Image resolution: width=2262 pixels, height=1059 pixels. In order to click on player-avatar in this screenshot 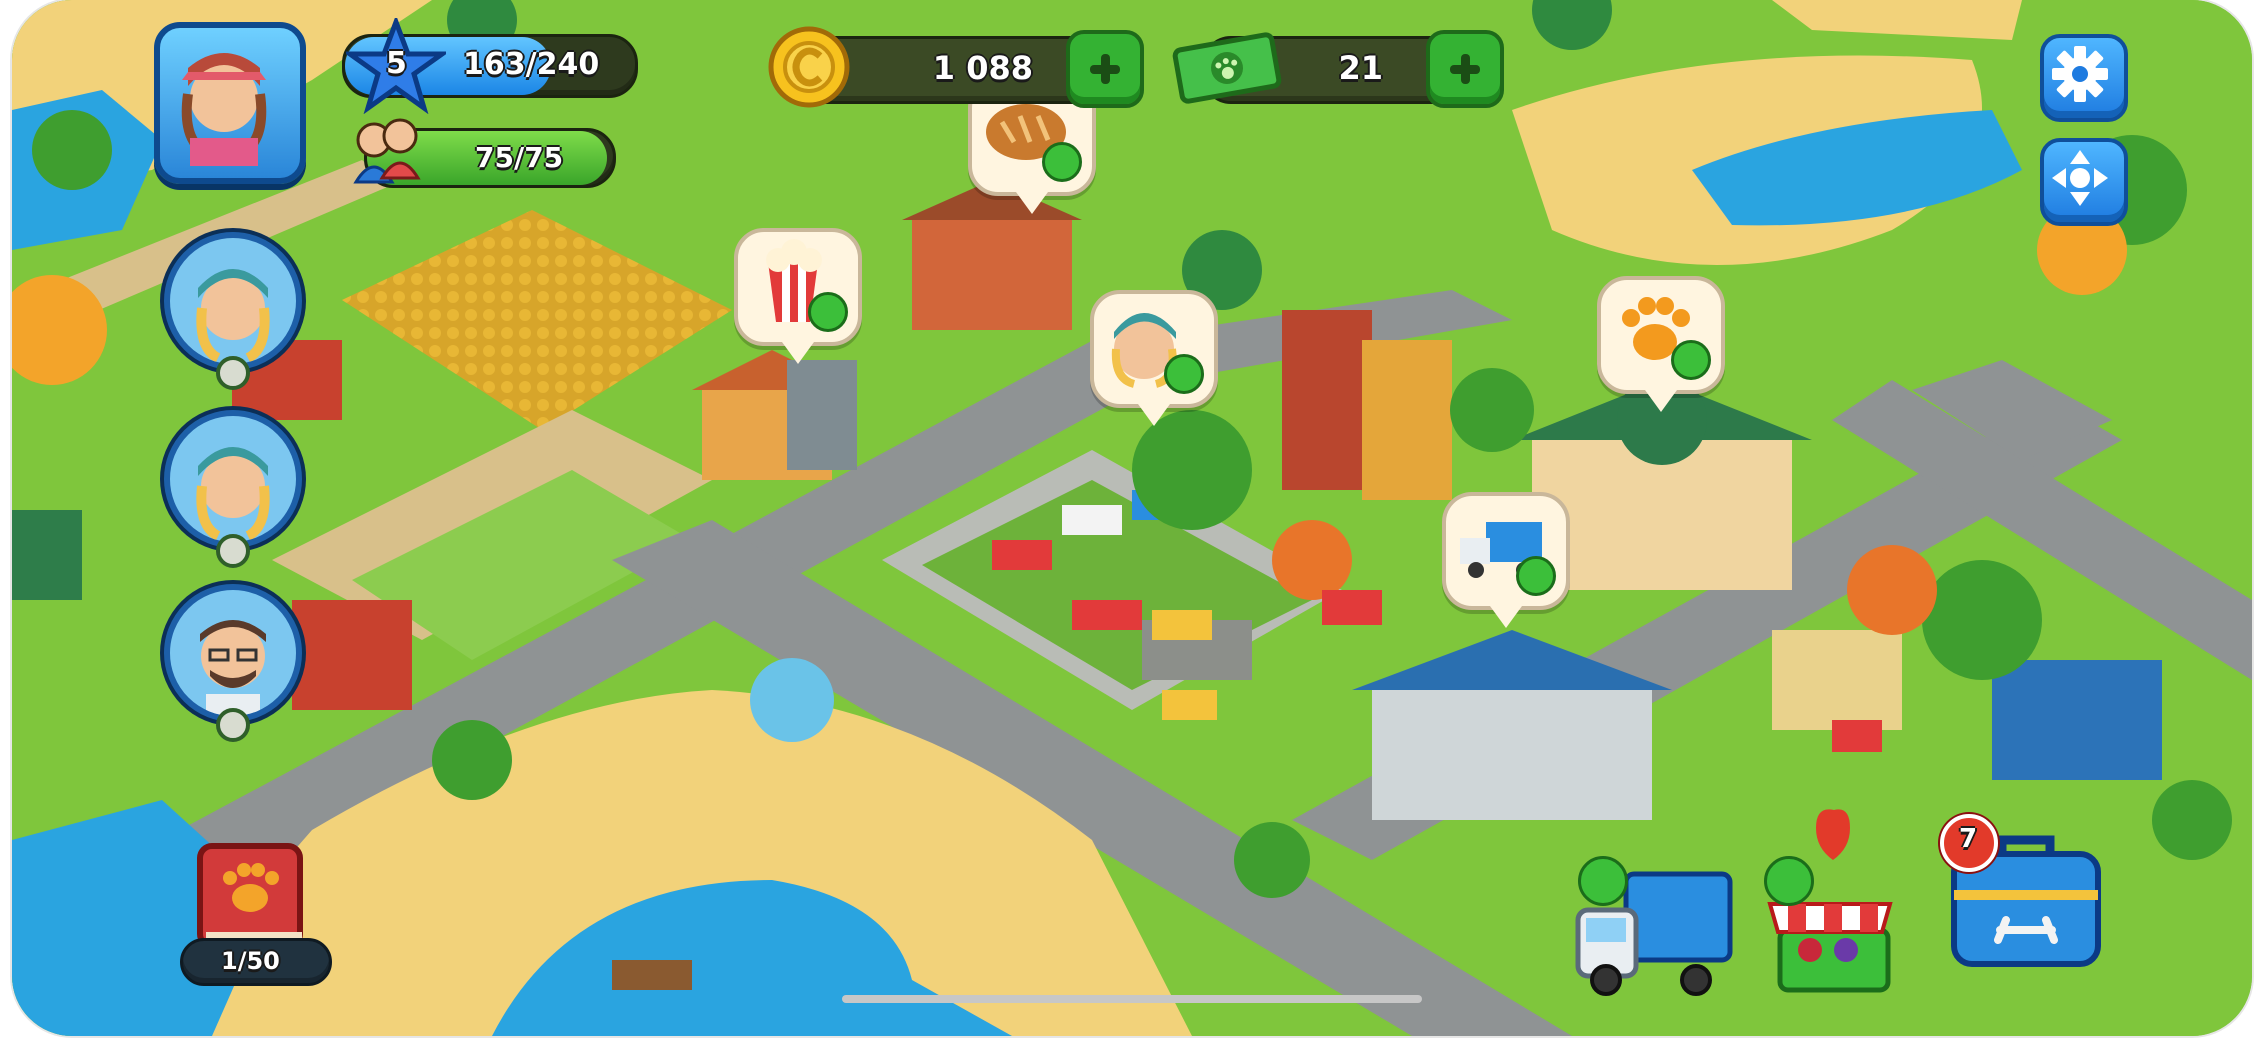, I will do `click(230, 103)`.